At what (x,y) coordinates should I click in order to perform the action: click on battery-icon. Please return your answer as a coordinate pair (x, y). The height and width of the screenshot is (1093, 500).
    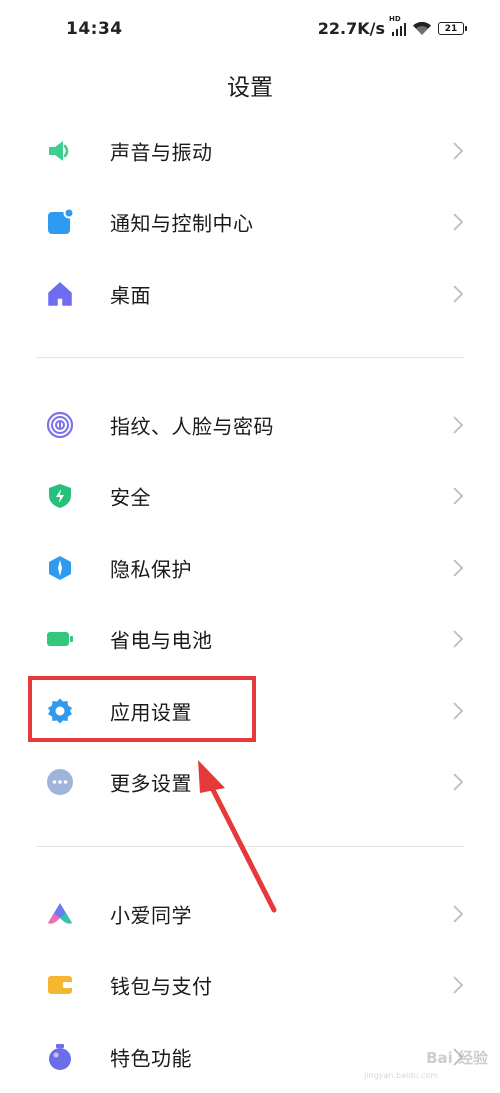
    Looking at the image, I should click on (60, 639).